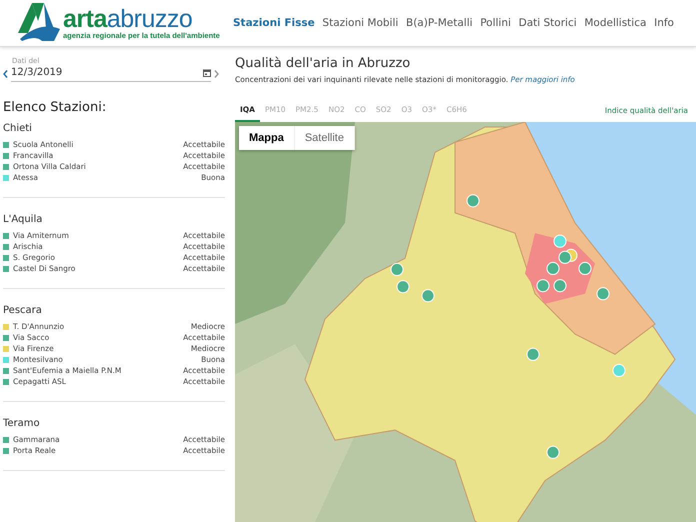 This screenshot has height=522, width=696. Describe the element at coordinates (323, 63) in the screenshot. I see `page-title: Qualità dell'aria in Abruzzo` at that location.